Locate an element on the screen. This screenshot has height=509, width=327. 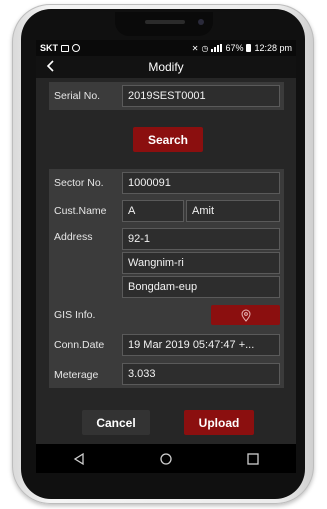
sector-field: 1000091 is located at coordinates (201, 183).